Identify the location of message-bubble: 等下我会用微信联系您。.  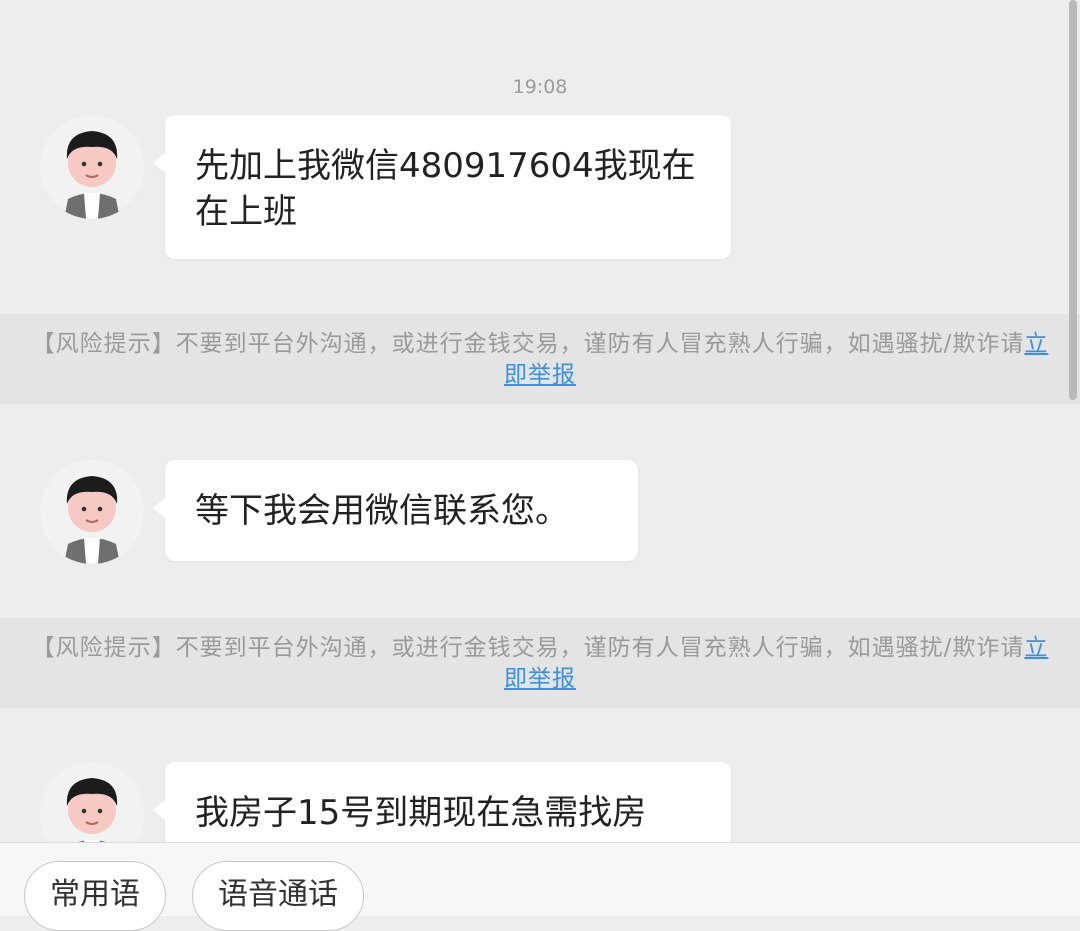
(395, 510).